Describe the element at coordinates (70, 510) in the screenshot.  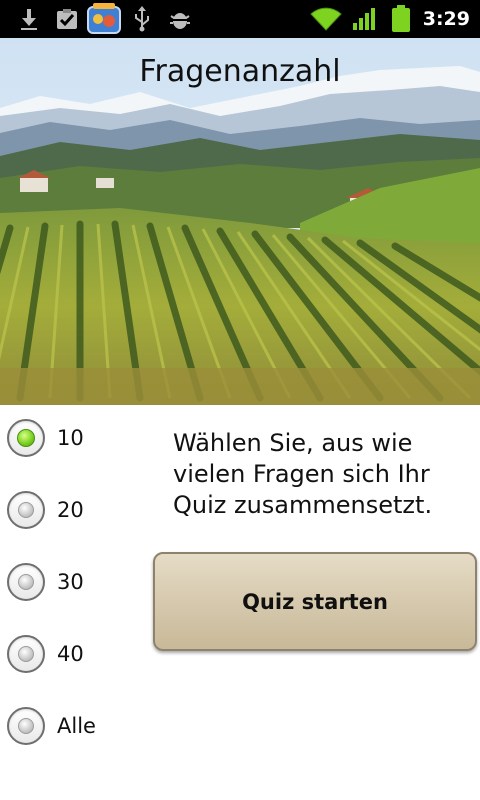
I see `radio-label: 20` at that location.